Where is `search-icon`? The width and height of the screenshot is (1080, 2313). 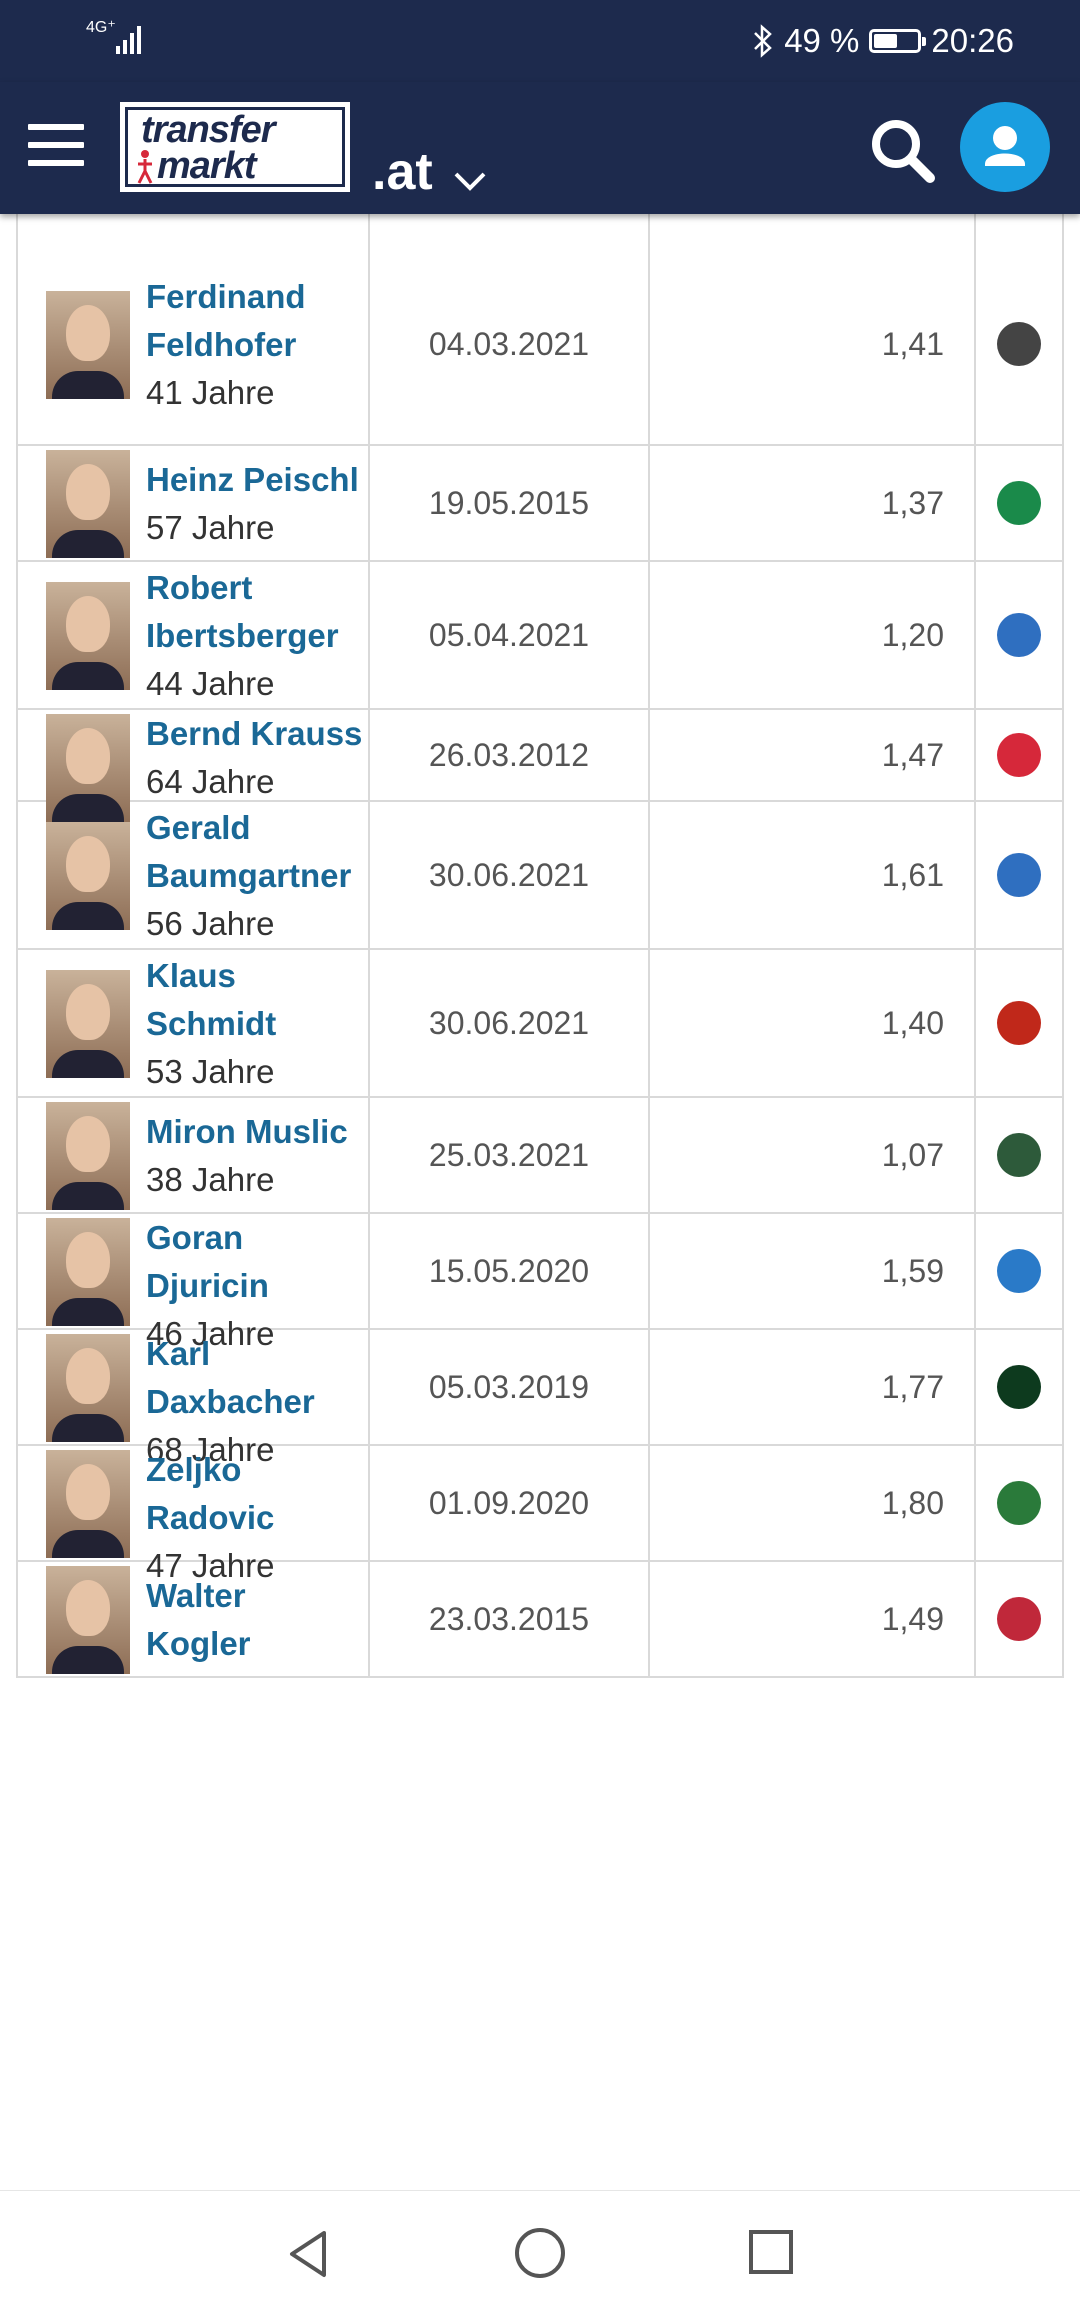 search-icon is located at coordinates (902, 150).